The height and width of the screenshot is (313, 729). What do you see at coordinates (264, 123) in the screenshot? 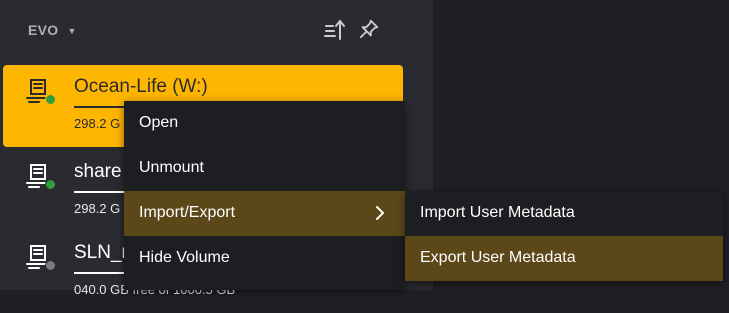
I see `menu-item-open: Open` at bounding box center [264, 123].